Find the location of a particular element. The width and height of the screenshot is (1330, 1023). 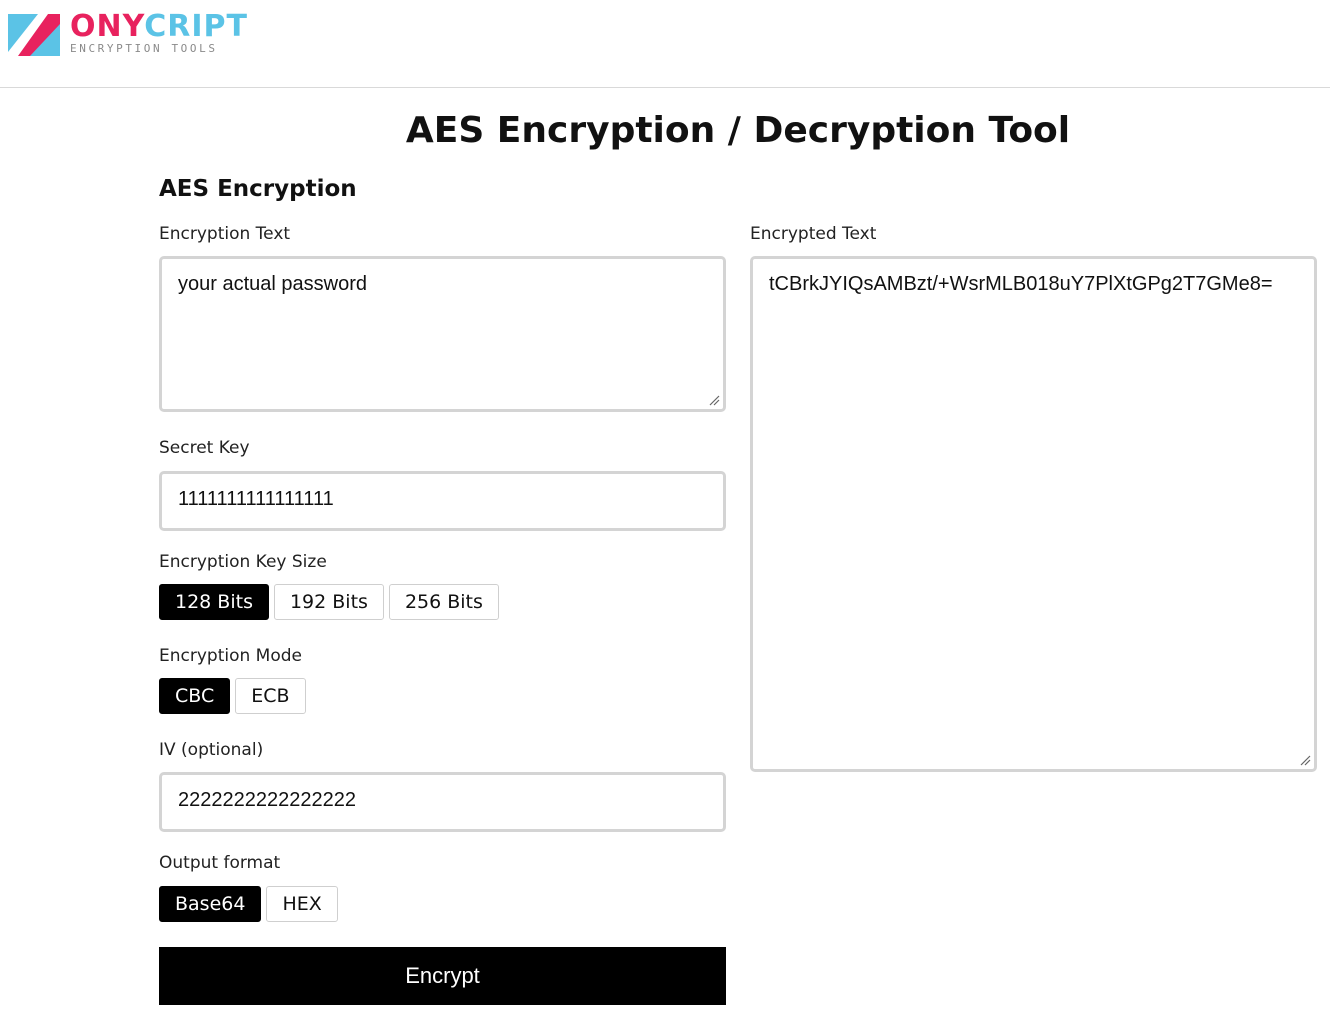

section-title: AES Encryption is located at coordinates (258, 189).